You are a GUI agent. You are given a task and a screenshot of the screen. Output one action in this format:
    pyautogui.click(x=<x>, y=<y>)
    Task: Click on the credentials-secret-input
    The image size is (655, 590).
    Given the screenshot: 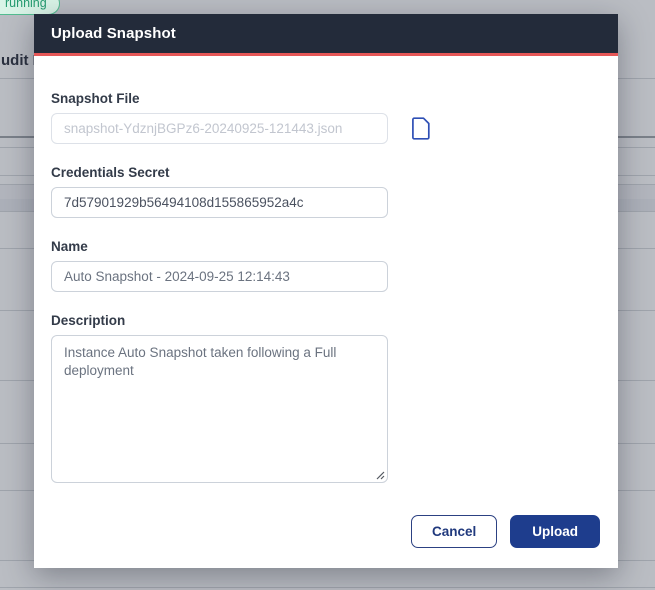 What is the action you would take?
    pyautogui.click(x=219, y=202)
    